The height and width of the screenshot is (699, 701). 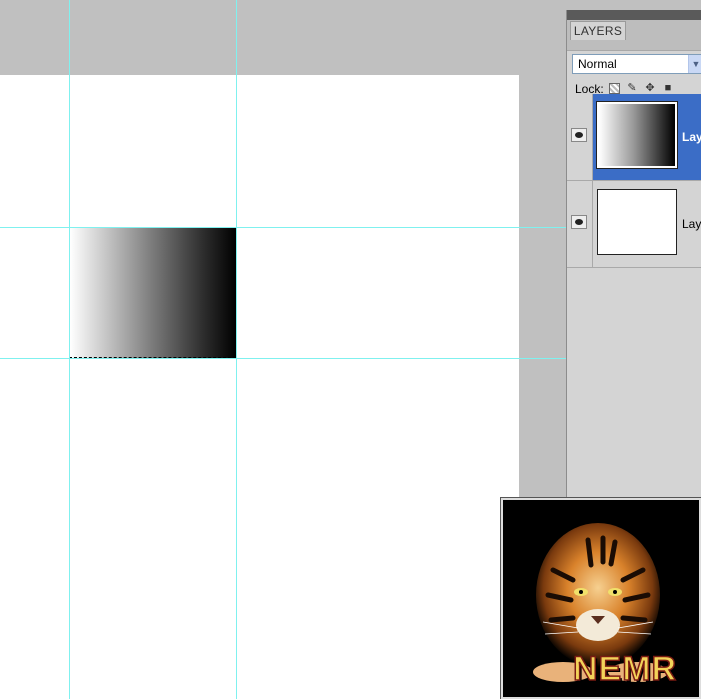 What do you see at coordinates (636, 64) in the screenshot?
I see `blend-mode-select: Normal ▼` at bounding box center [636, 64].